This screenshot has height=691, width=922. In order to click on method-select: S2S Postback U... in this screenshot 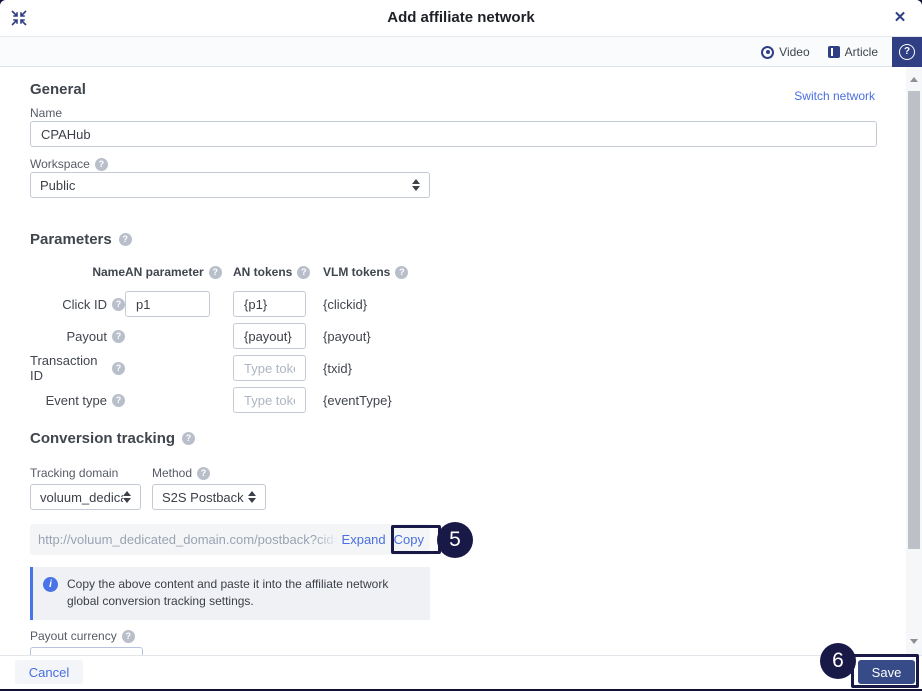, I will do `click(209, 497)`.